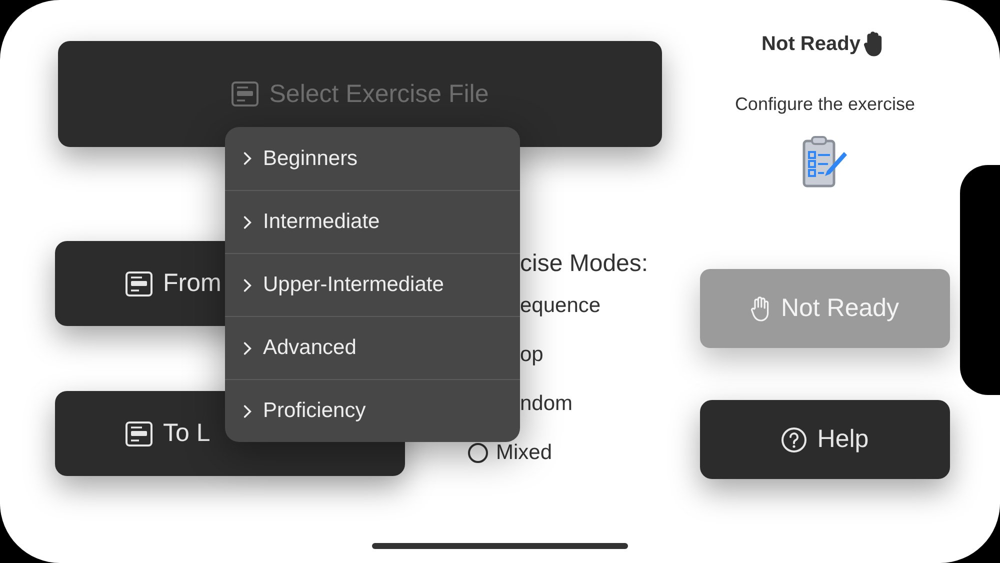 This screenshot has width=1000, height=563. Describe the element at coordinates (583, 264) in the screenshot. I see `exercise-modes-title: cise Modes:` at that location.